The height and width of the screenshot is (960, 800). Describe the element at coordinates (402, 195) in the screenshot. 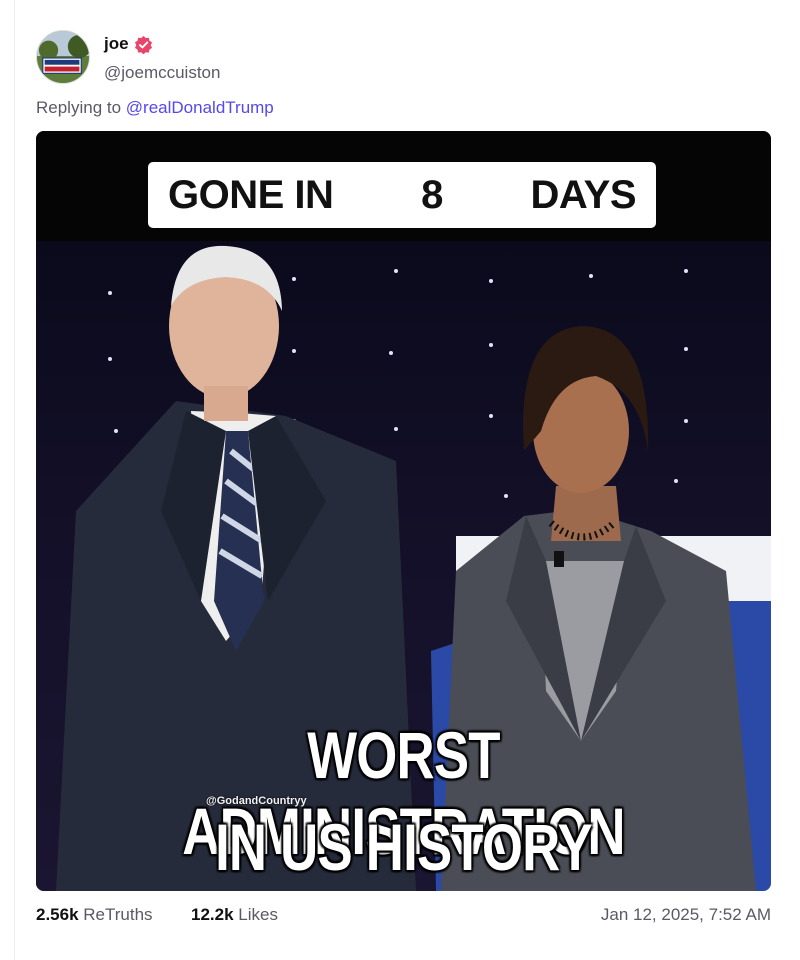

I see `countdown-banner: GONE IN 8 DAYS` at that location.